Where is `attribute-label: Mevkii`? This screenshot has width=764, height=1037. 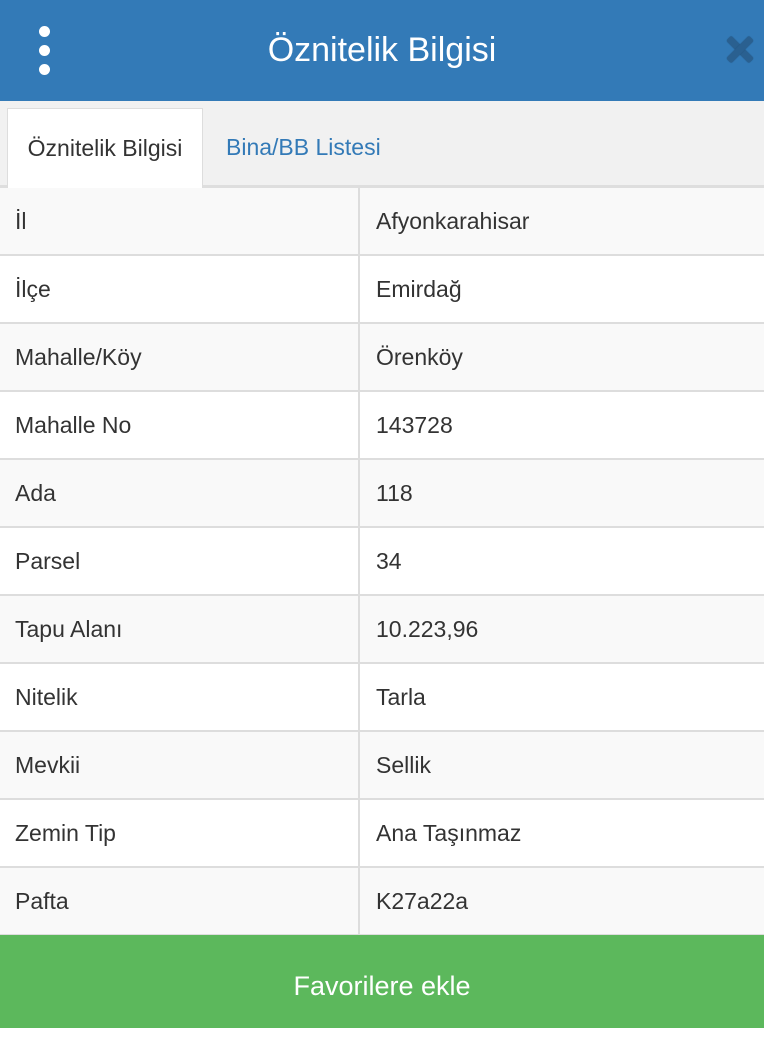 attribute-label: Mevkii is located at coordinates (48, 765).